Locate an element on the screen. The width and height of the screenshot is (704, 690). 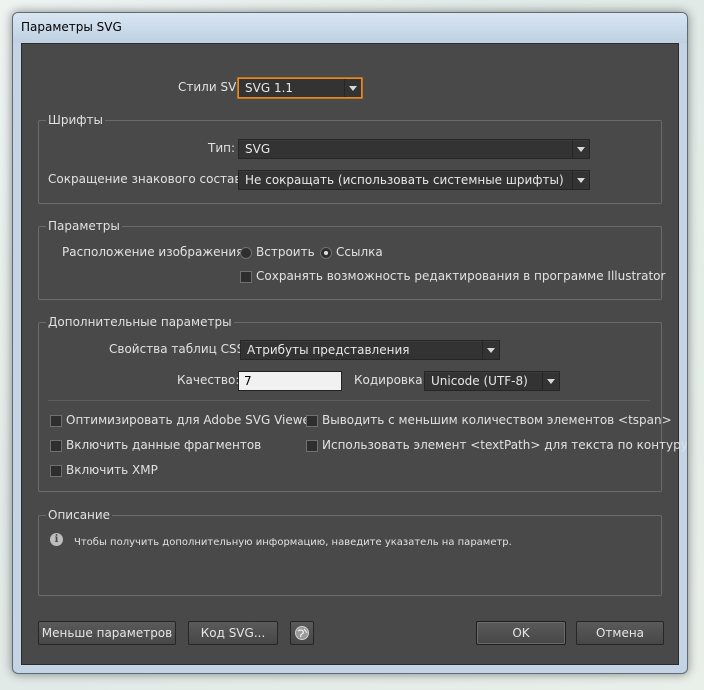
encoding-label: Кодировка: is located at coordinates (390, 380).